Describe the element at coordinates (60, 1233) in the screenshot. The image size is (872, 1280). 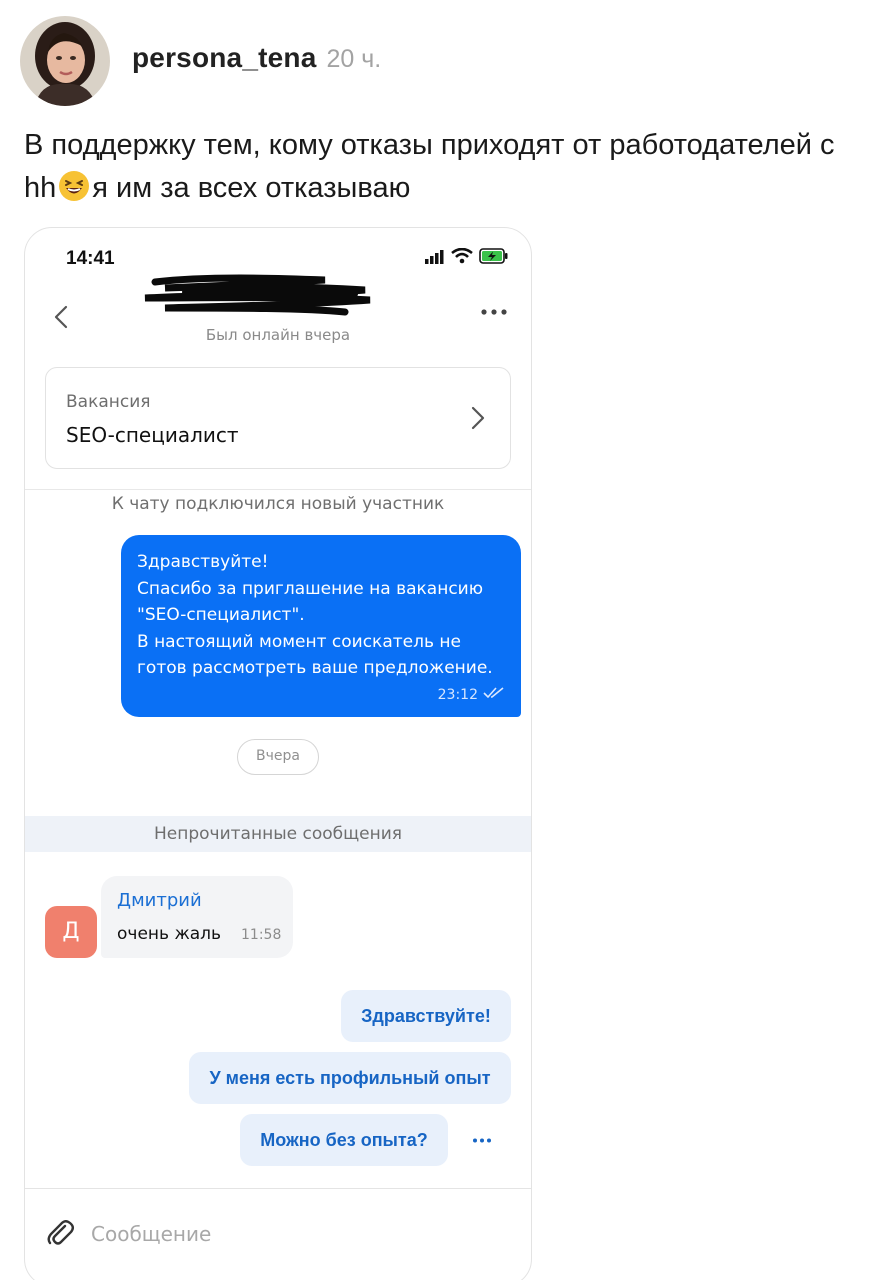
I see `paperclip-icon` at that location.